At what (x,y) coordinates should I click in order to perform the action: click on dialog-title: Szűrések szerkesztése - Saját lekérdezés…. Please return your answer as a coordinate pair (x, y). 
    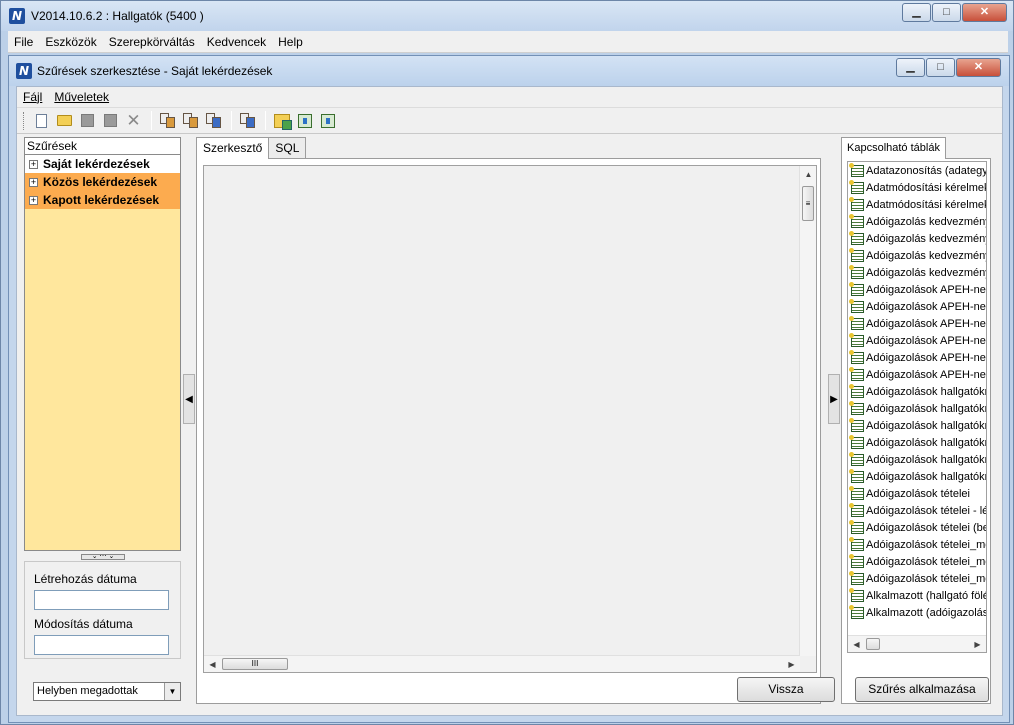
    Looking at the image, I should click on (155, 71).